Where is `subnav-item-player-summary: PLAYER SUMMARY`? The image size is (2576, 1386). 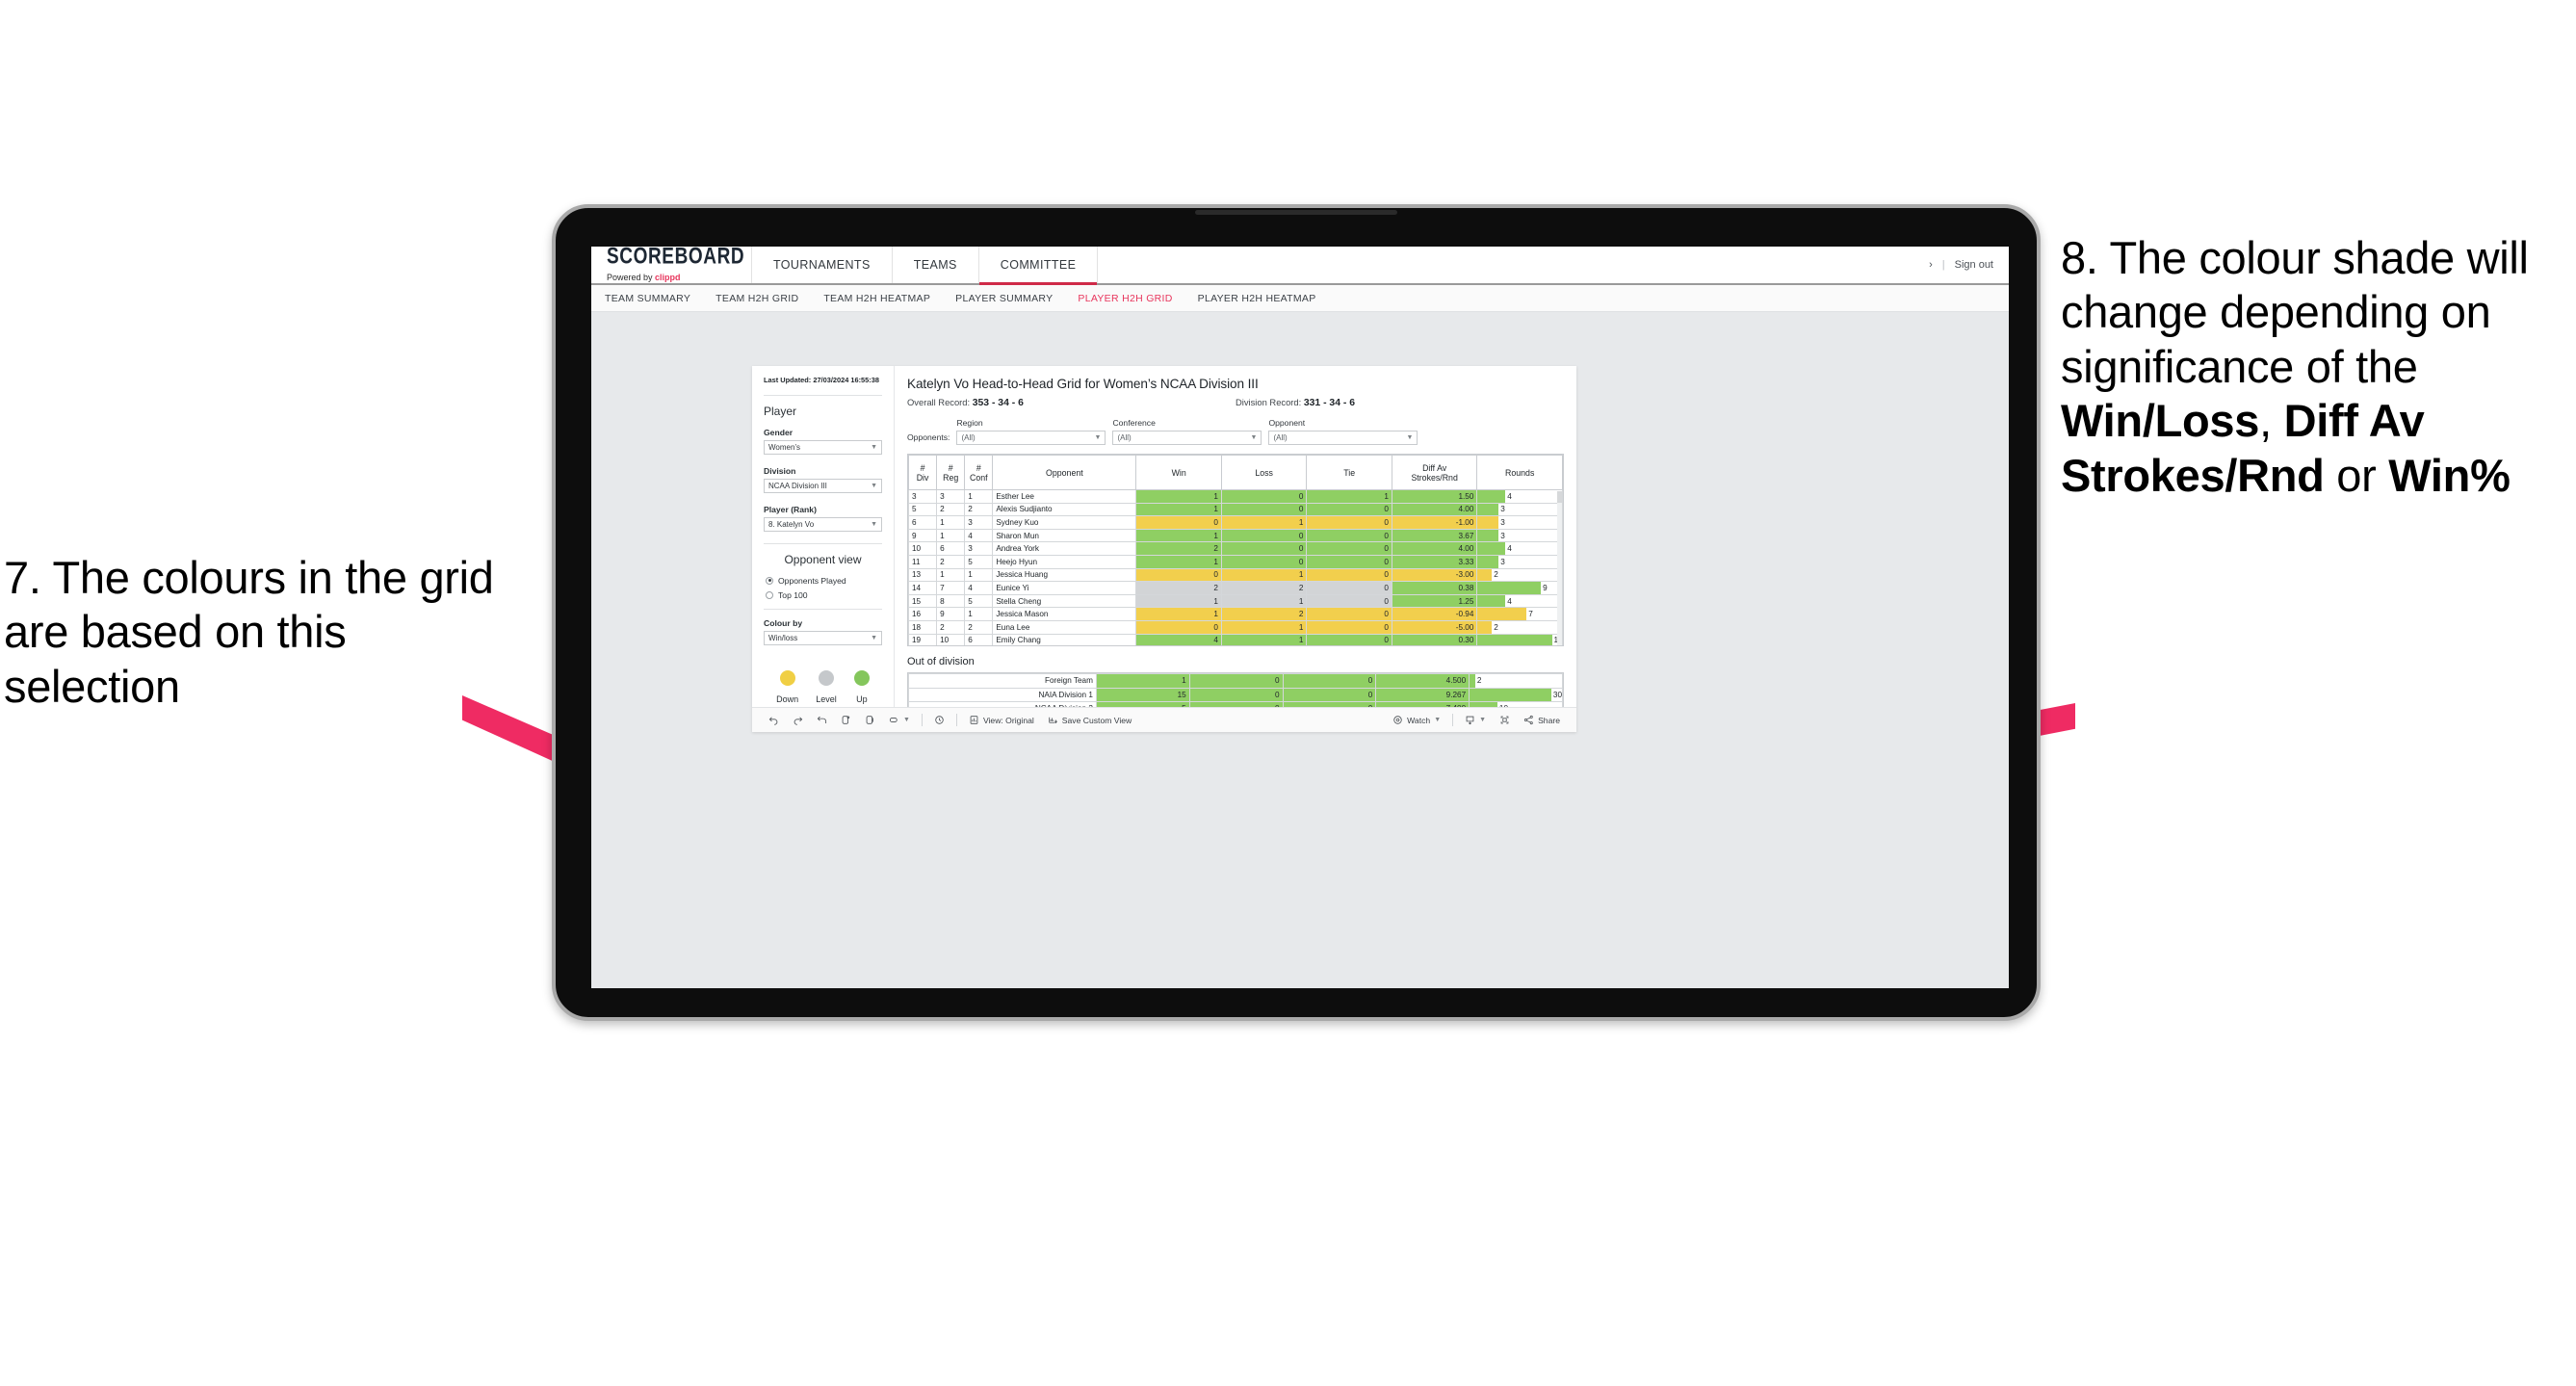
subnav-item-player-summary: PLAYER SUMMARY is located at coordinates (1004, 298).